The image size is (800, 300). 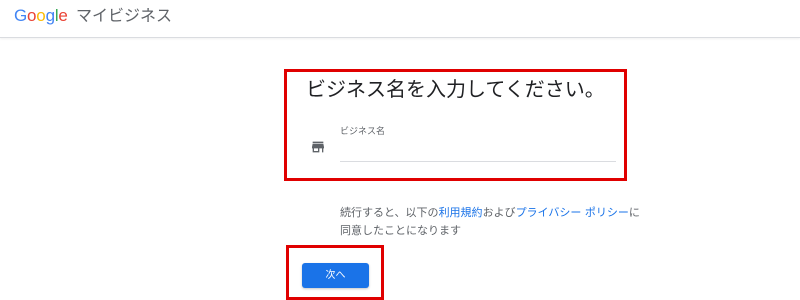 I want to click on next-button: 次へ, so click(x=335, y=275).